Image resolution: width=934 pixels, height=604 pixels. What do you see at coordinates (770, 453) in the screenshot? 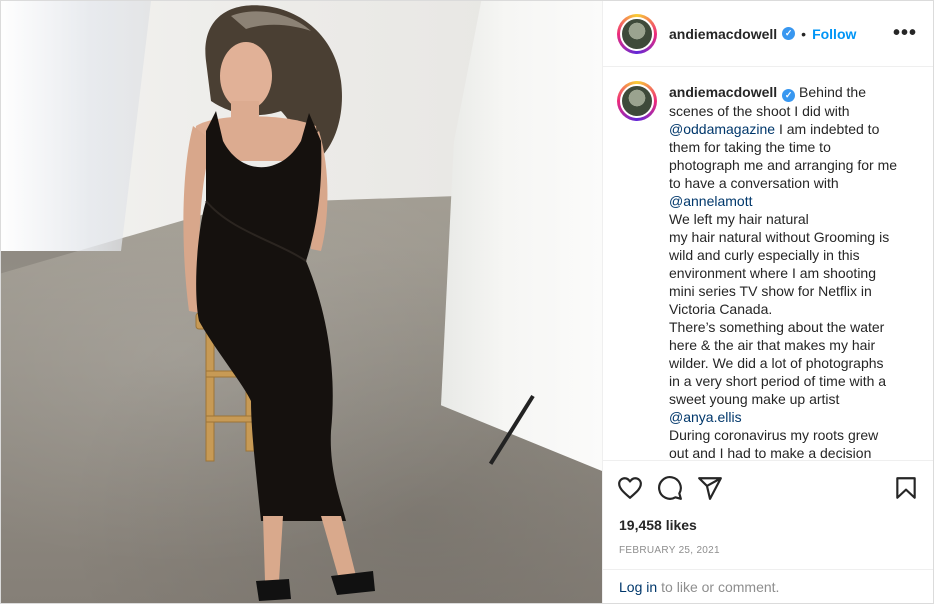
I see `caption-text: out and I had to make a decision` at bounding box center [770, 453].